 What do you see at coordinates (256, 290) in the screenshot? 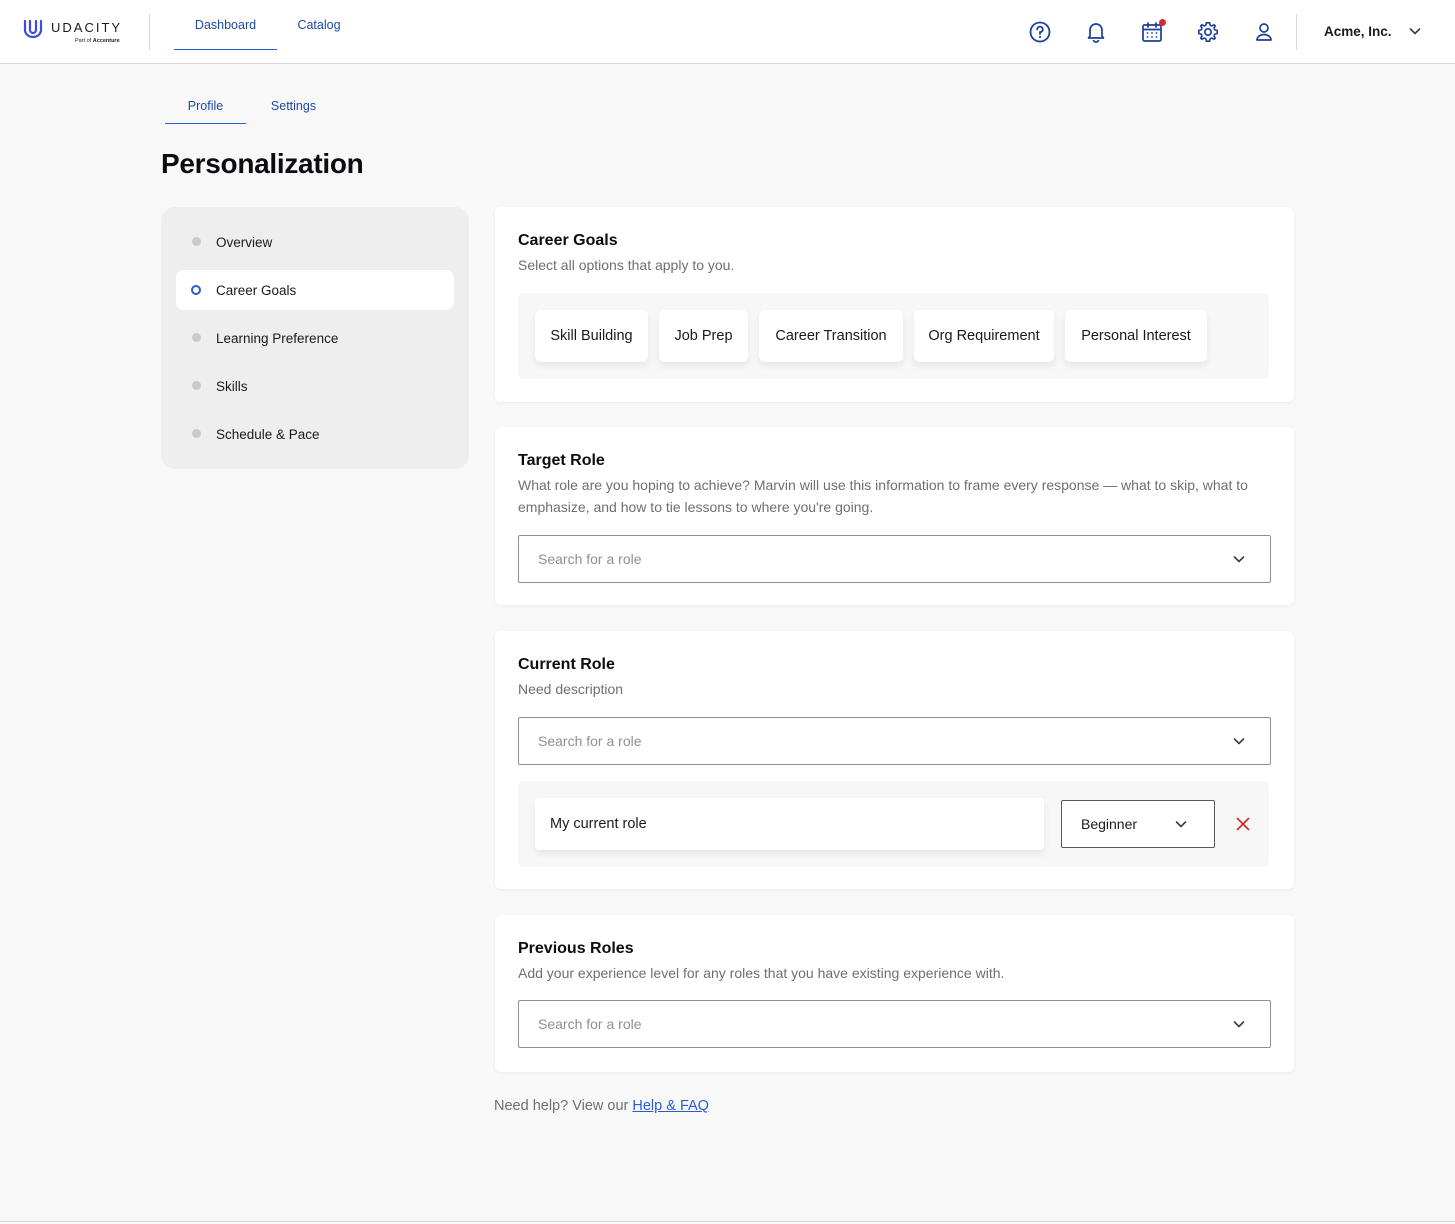
I see `sidebar-item-label: Career Goals` at bounding box center [256, 290].